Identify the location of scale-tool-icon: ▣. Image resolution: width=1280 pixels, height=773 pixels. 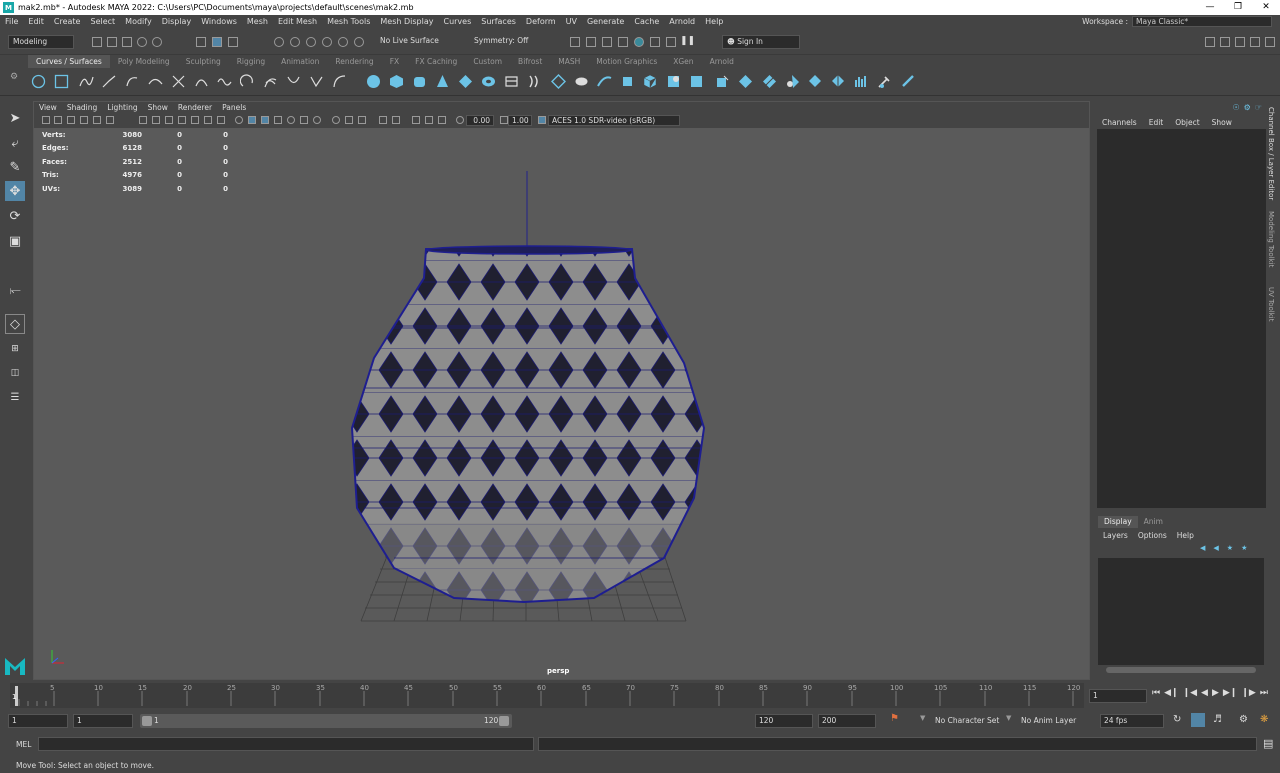
(15, 241).